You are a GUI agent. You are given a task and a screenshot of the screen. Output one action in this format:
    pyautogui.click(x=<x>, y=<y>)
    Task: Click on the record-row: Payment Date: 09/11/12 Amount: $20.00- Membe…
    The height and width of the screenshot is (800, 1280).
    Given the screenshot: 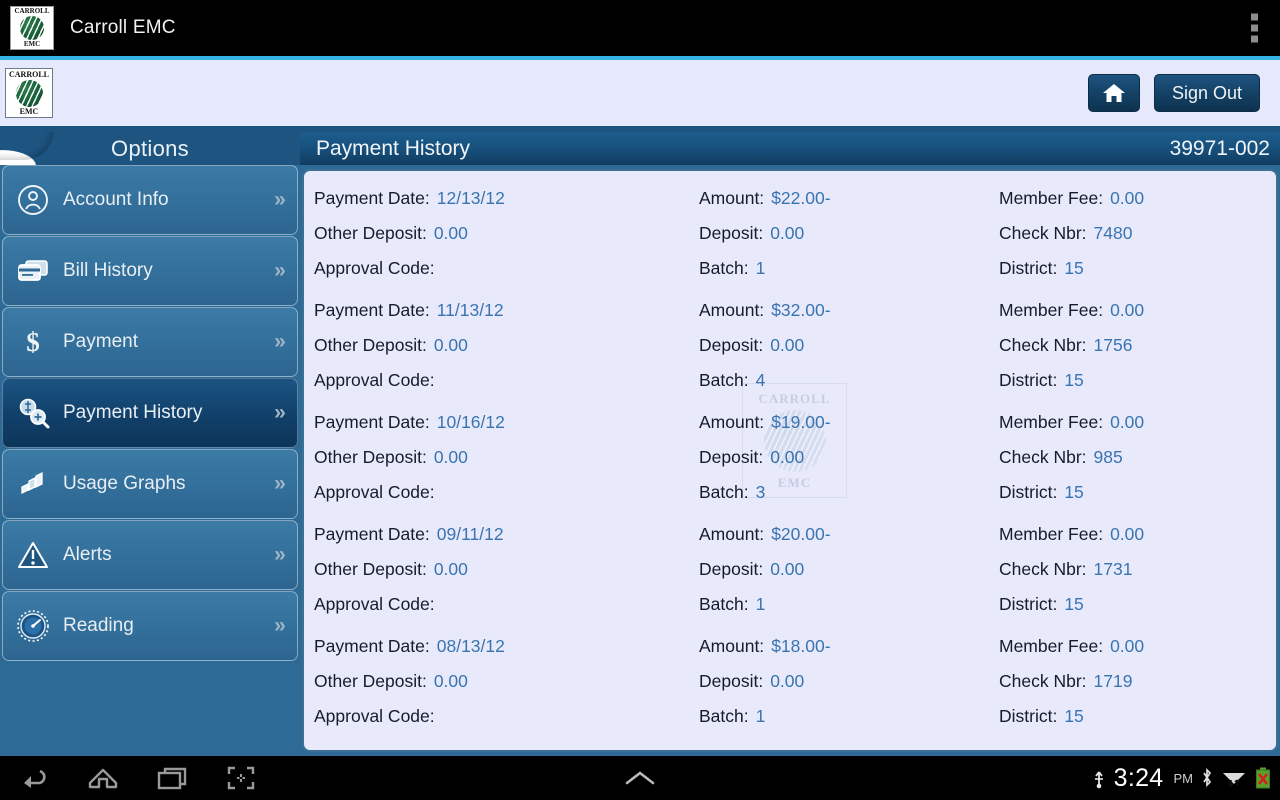 What is the action you would take?
    pyautogui.click(x=790, y=534)
    